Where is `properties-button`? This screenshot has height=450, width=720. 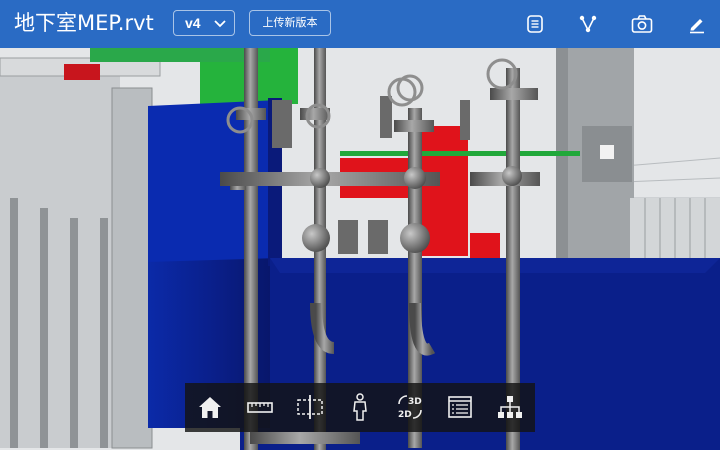 properties-button is located at coordinates (460, 407).